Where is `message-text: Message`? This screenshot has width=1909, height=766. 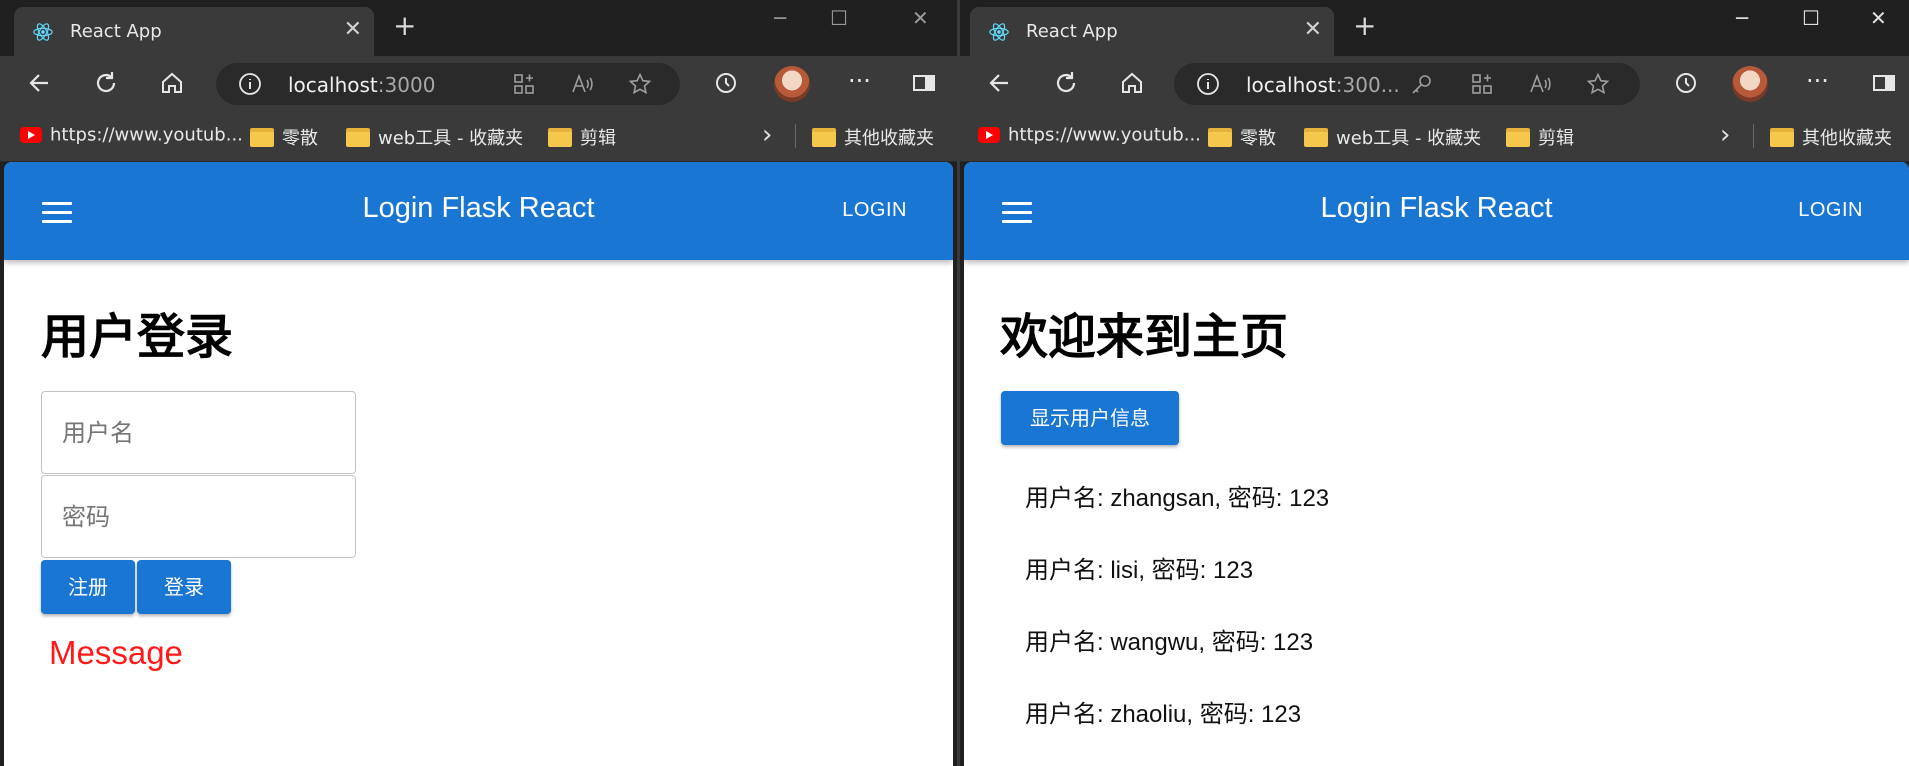
message-text: Message is located at coordinates (116, 652).